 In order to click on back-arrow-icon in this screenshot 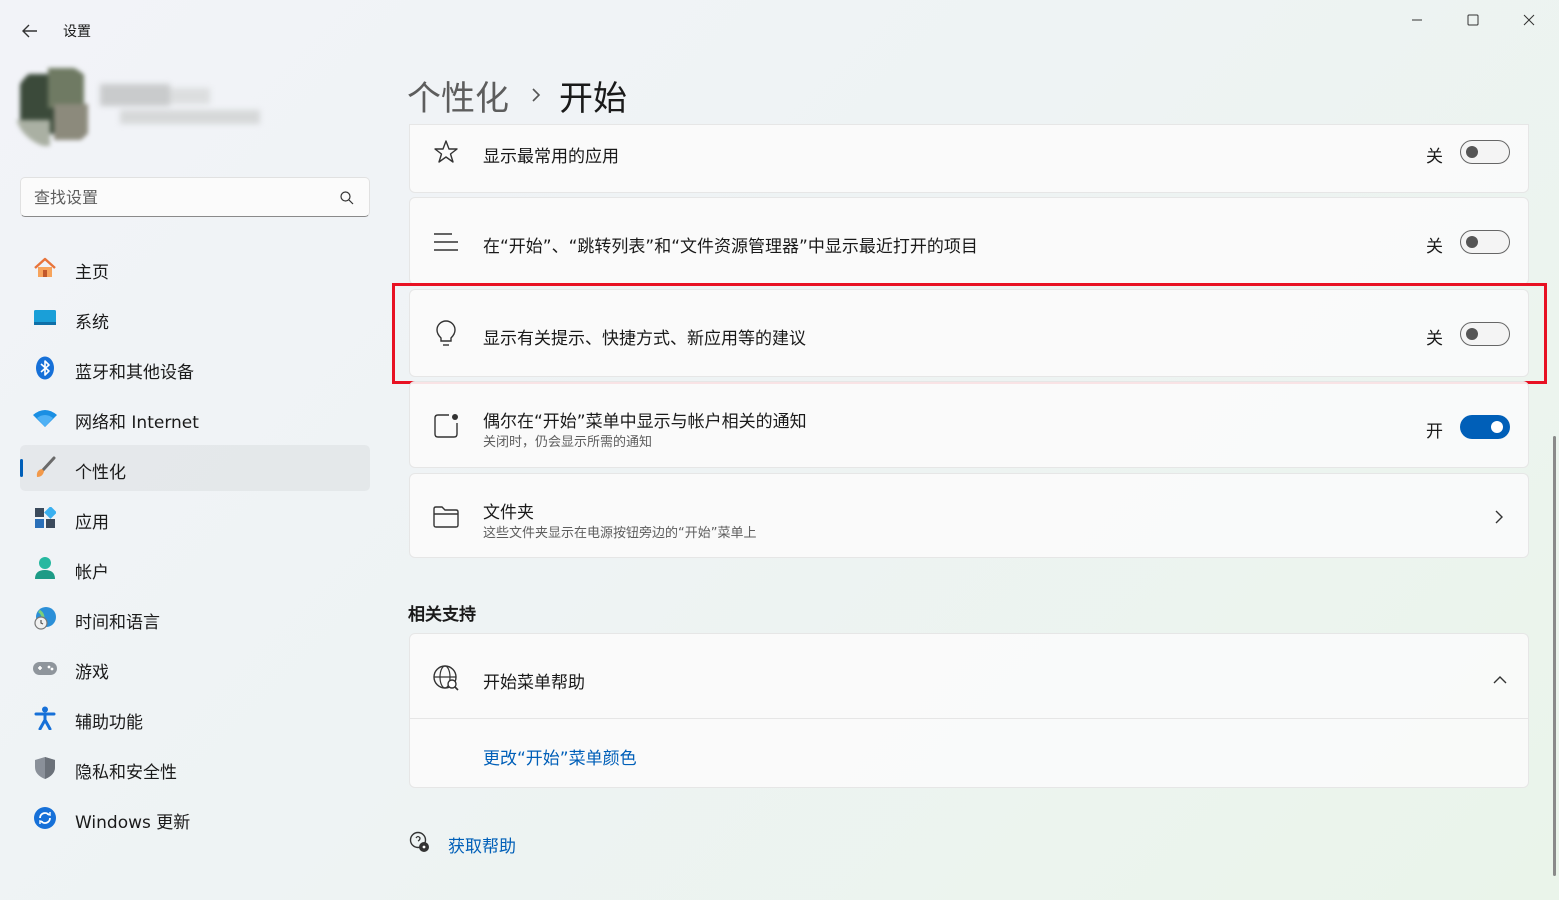, I will do `click(29, 31)`.